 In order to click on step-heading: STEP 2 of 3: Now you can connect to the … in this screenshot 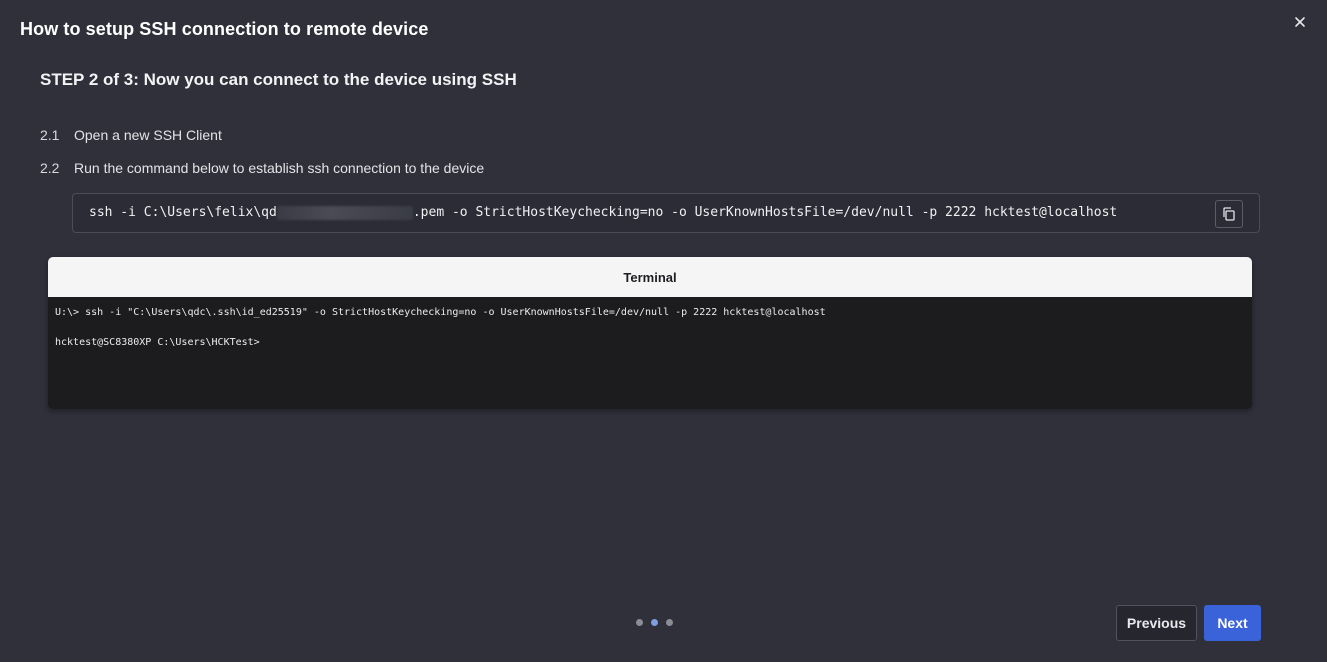, I will do `click(278, 79)`.